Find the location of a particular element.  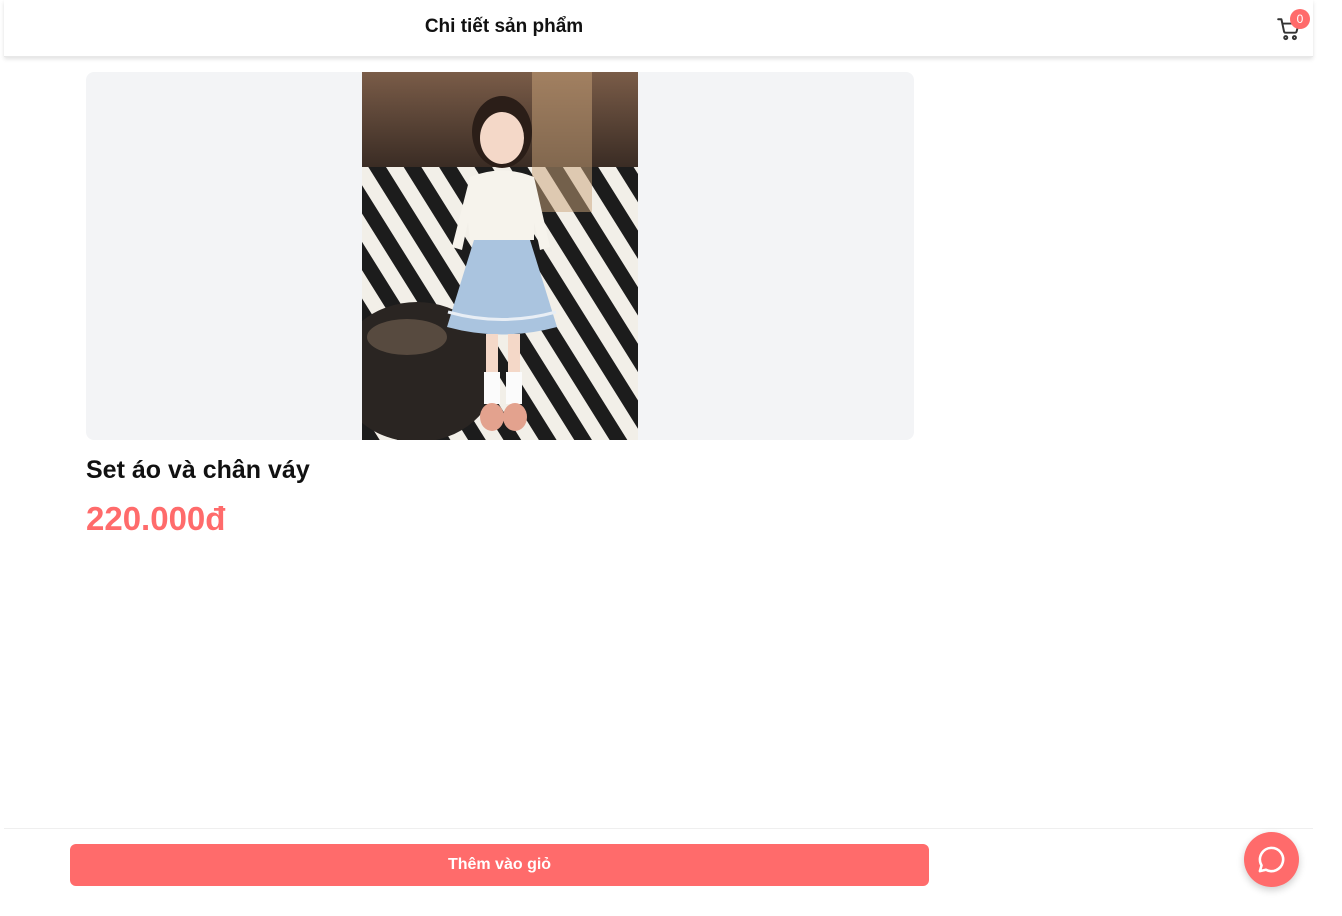

chat-bubble-icon is located at coordinates (1271, 859).